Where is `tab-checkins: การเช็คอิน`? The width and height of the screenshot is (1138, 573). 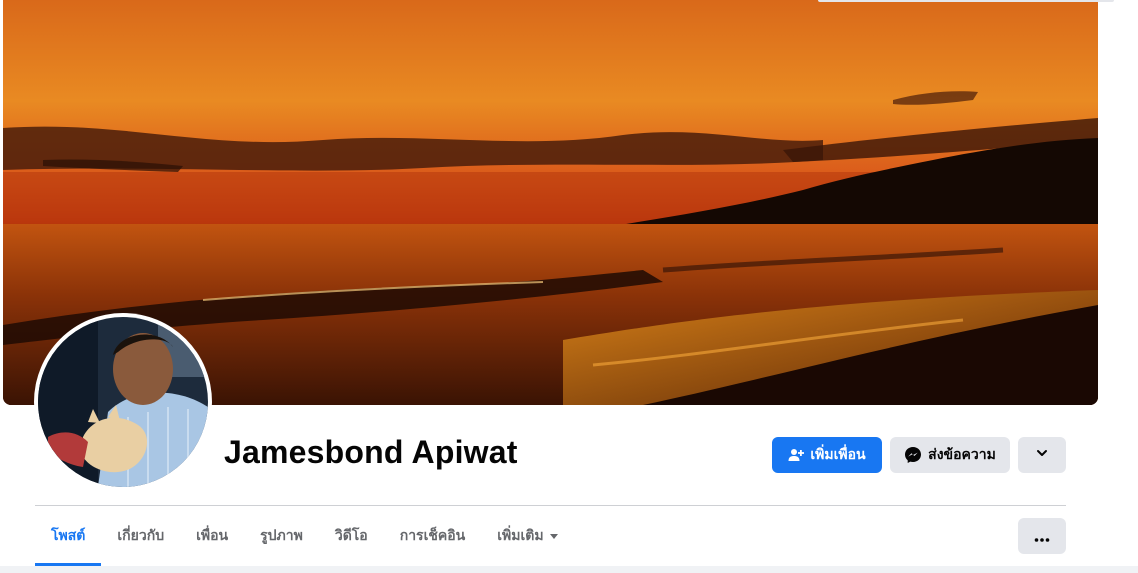
tab-checkins: การเช็คอิน is located at coordinates (433, 536).